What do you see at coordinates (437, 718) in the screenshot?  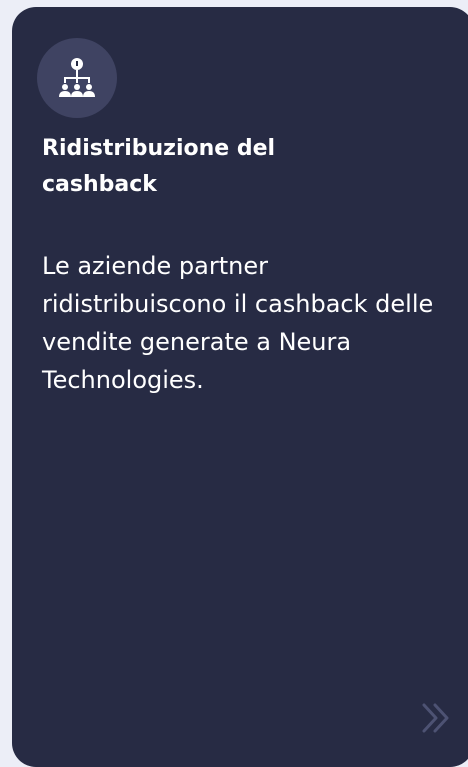 I see `double-chevron-right-icon` at bounding box center [437, 718].